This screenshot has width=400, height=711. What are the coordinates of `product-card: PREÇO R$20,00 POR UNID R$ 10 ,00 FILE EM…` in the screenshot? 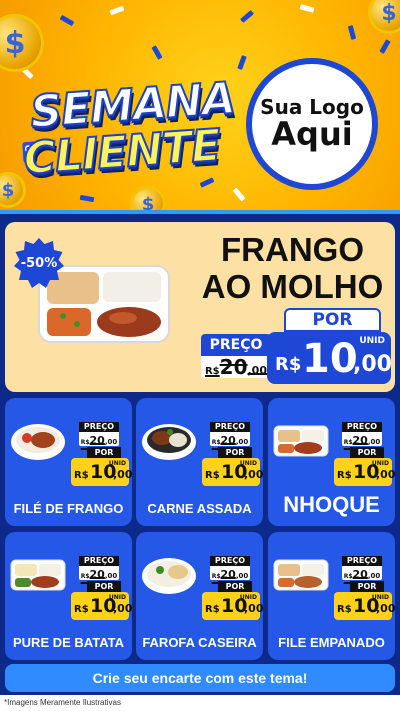 It's located at (331, 596).